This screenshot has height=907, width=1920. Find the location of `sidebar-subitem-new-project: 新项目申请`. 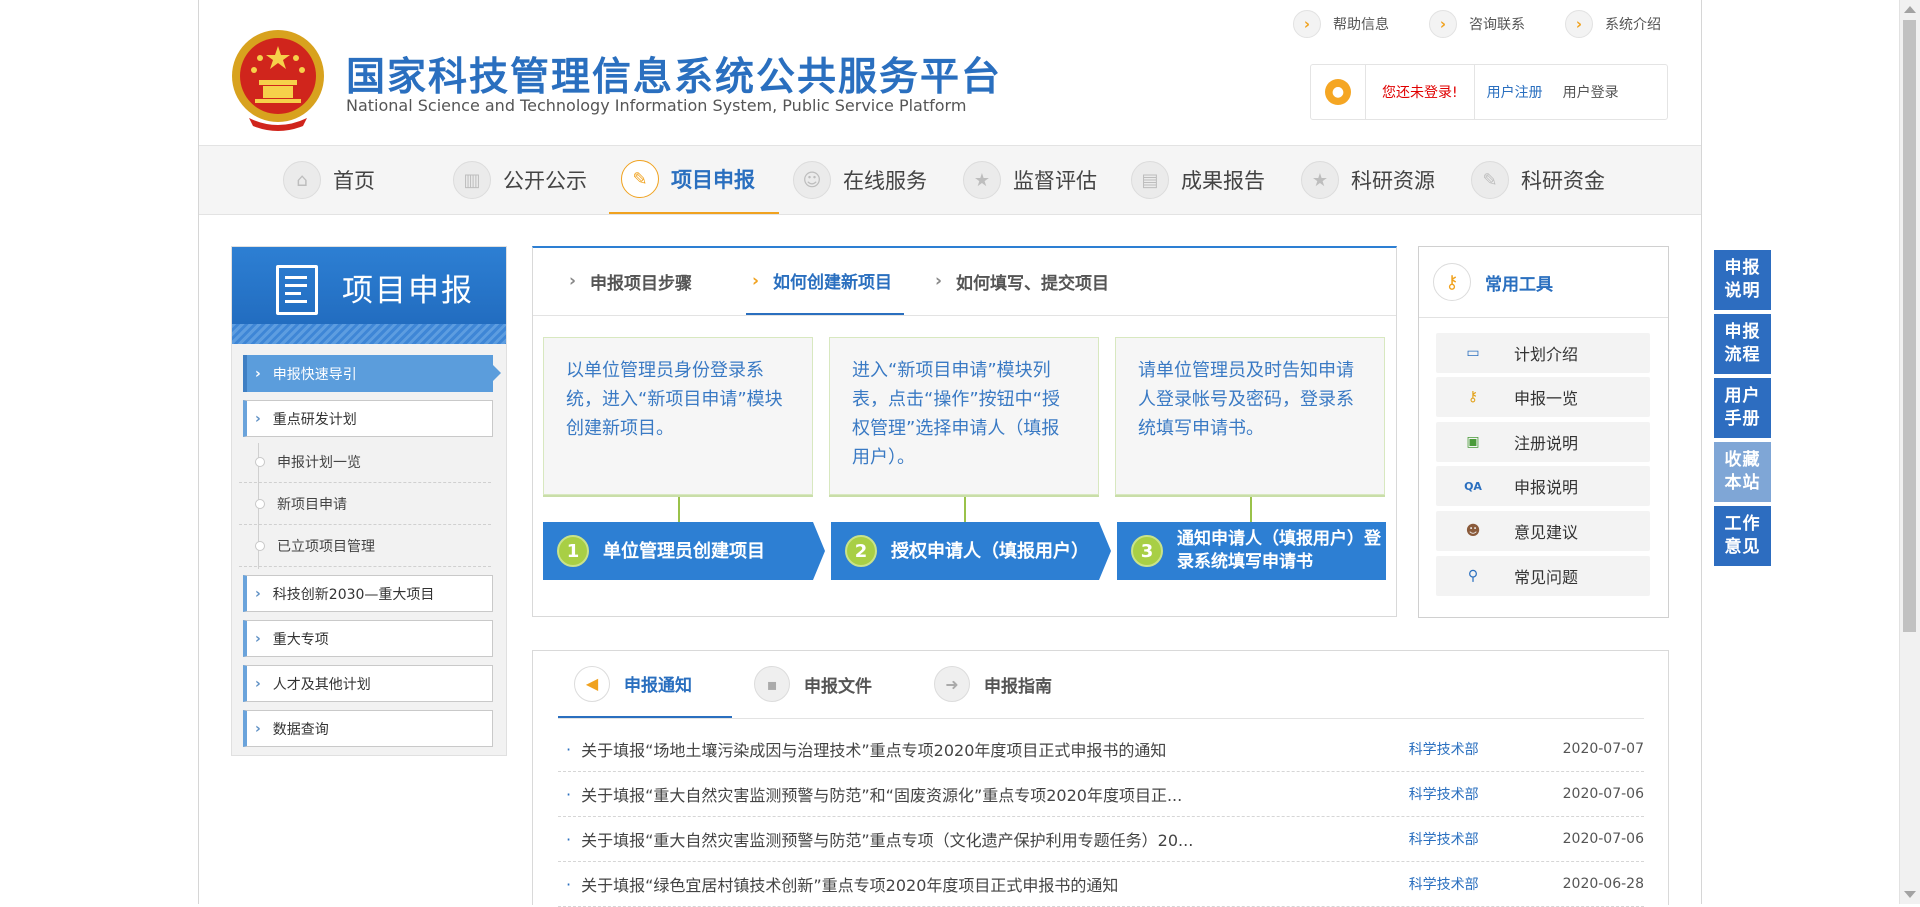

sidebar-subitem-new-project: 新项目申请 is located at coordinates (365, 504).